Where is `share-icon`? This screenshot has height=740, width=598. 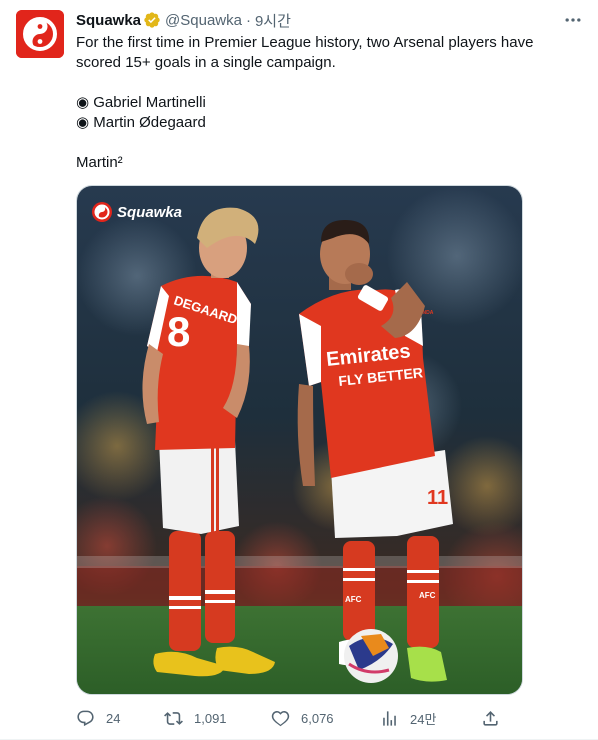
share-icon is located at coordinates (490, 718).